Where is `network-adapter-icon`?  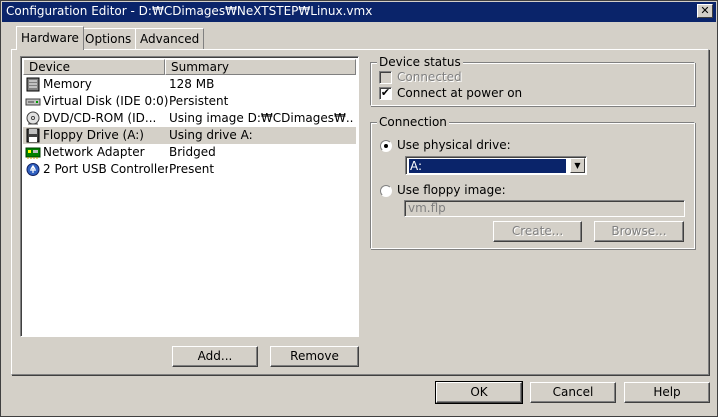 network-adapter-icon is located at coordinates (33, 152).